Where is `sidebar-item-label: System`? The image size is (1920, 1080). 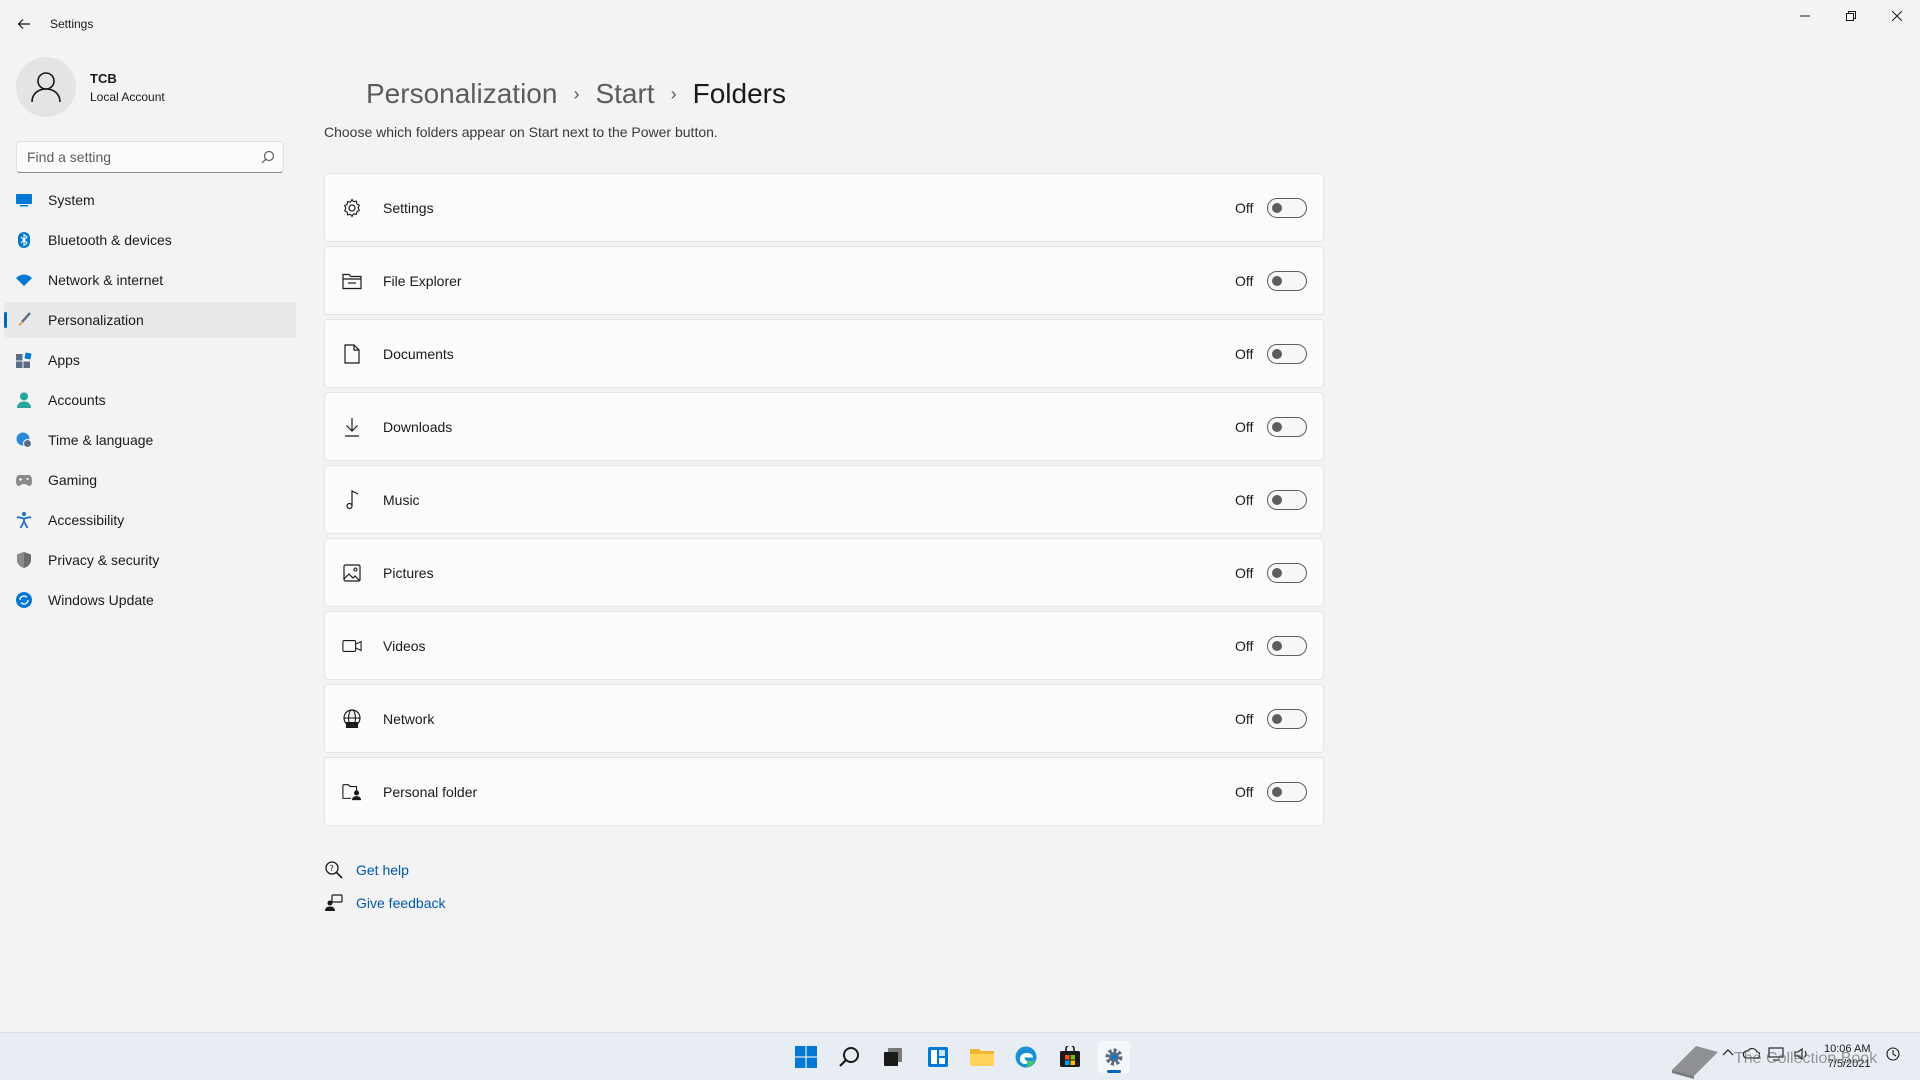 sidebar-item-label: System is located at coordinates (71, 200).